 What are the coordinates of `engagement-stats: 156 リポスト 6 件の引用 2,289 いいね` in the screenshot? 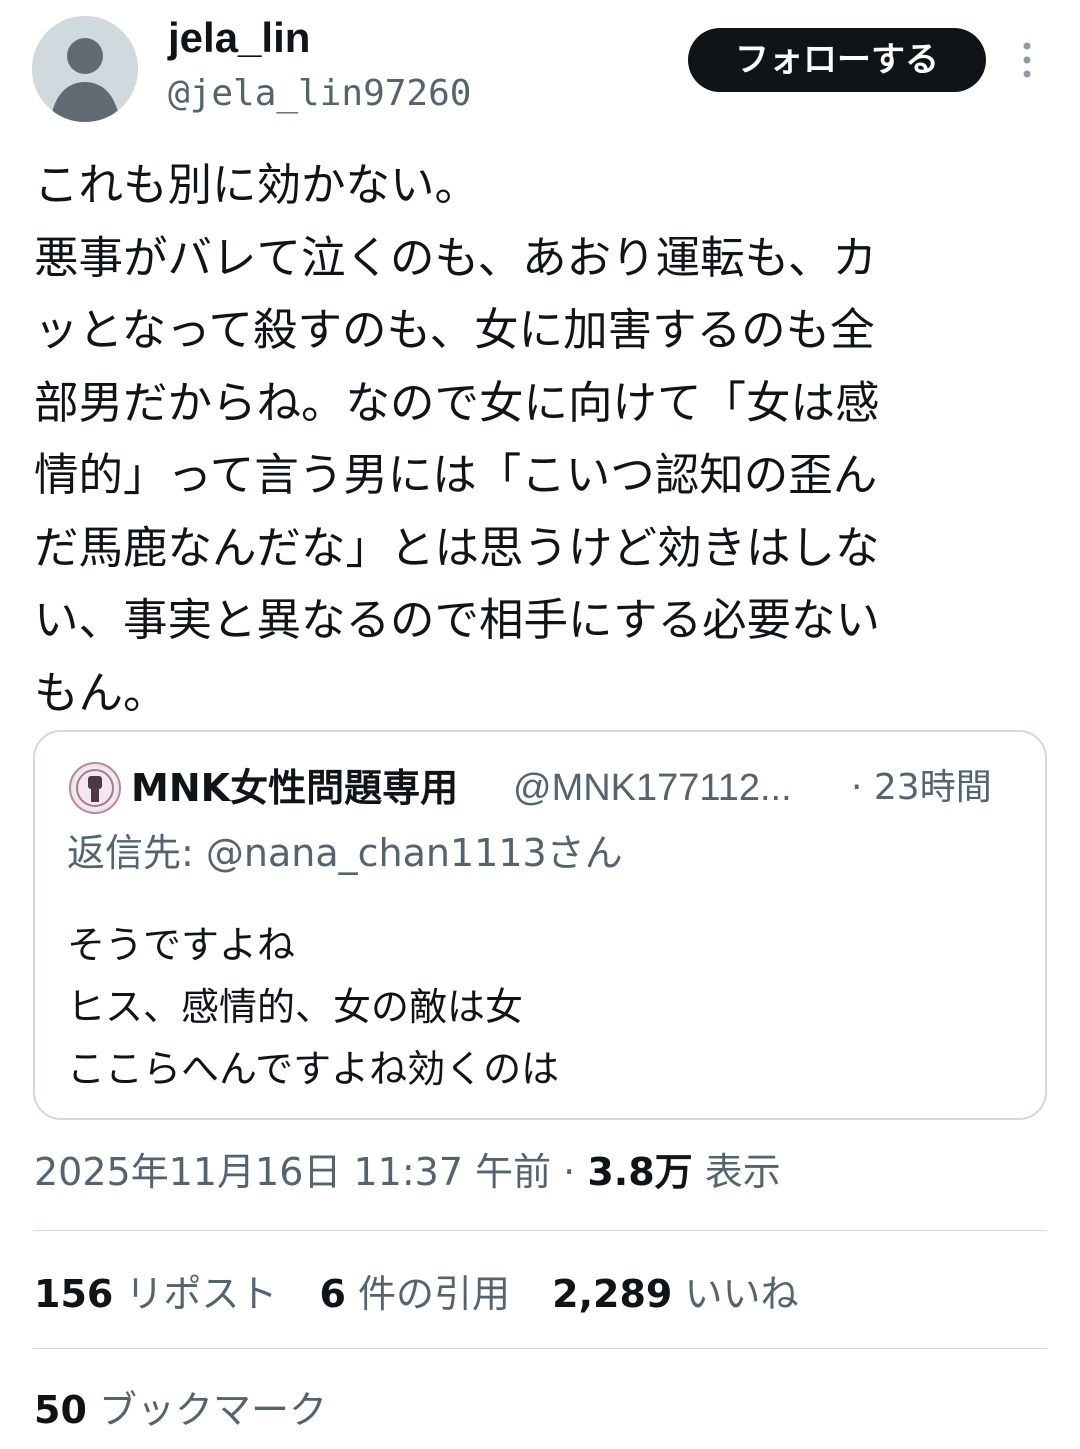 It's located at (431, 1294).